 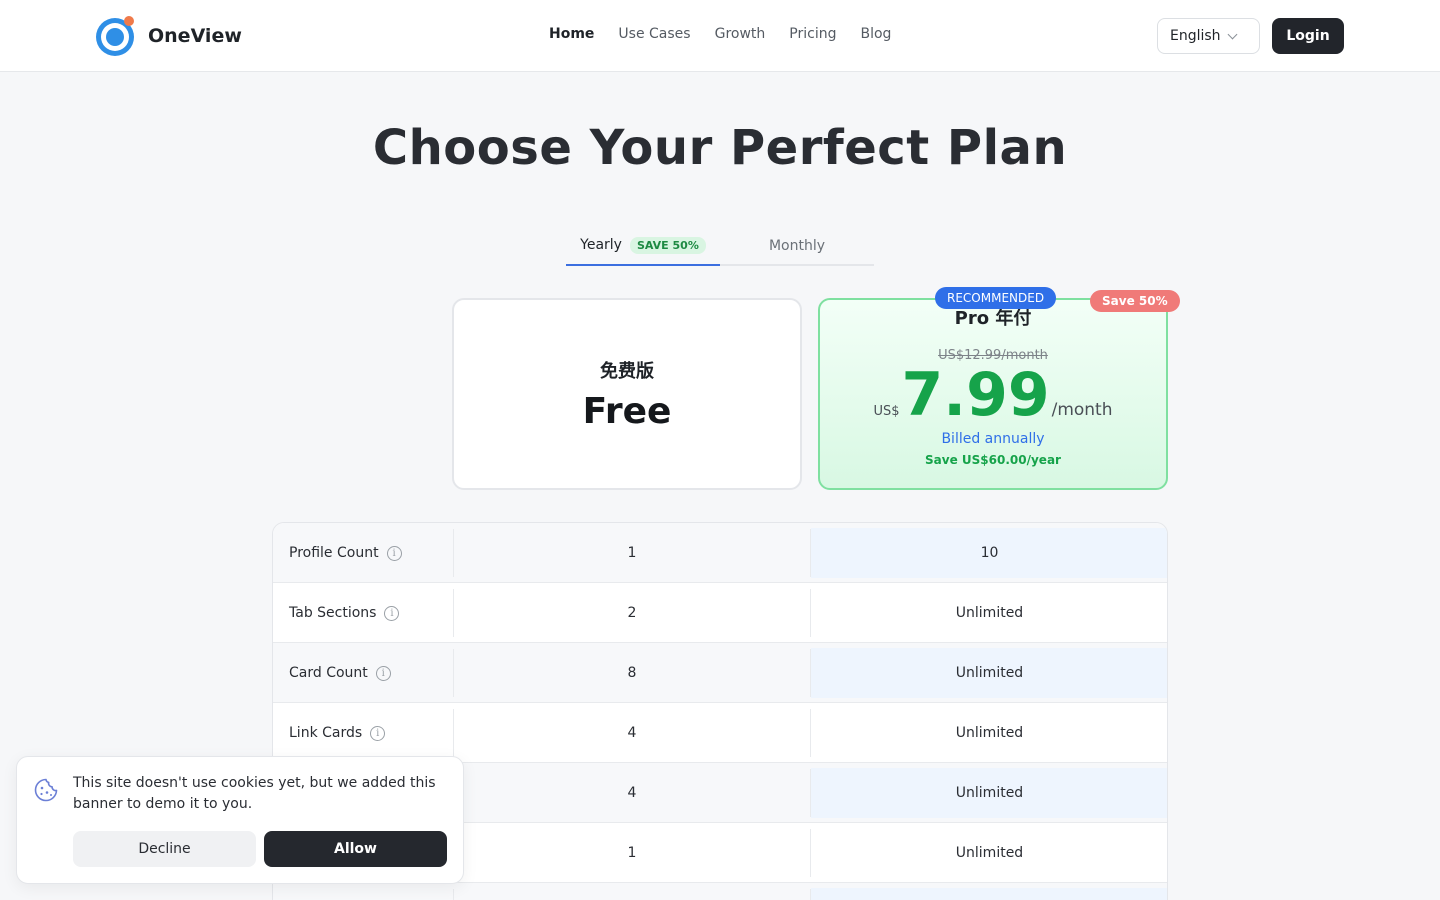 I want to click on pro-price-currency: US$, so click(x=886, y=411).